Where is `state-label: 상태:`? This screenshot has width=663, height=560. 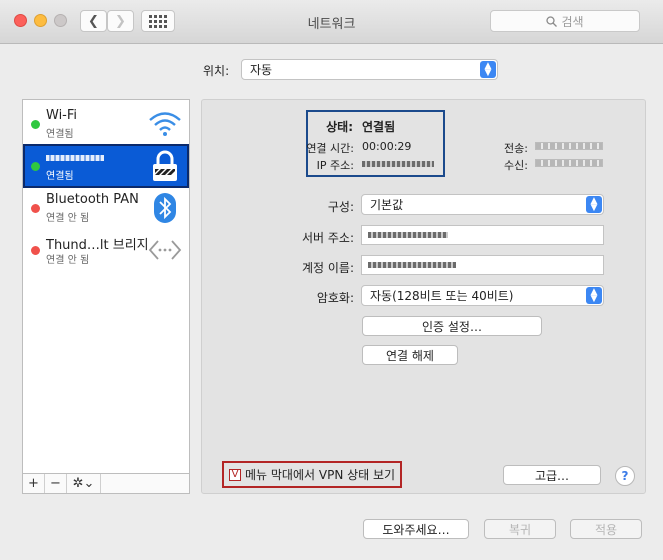
state-label: 상태: is located at coordinates (339, 127).